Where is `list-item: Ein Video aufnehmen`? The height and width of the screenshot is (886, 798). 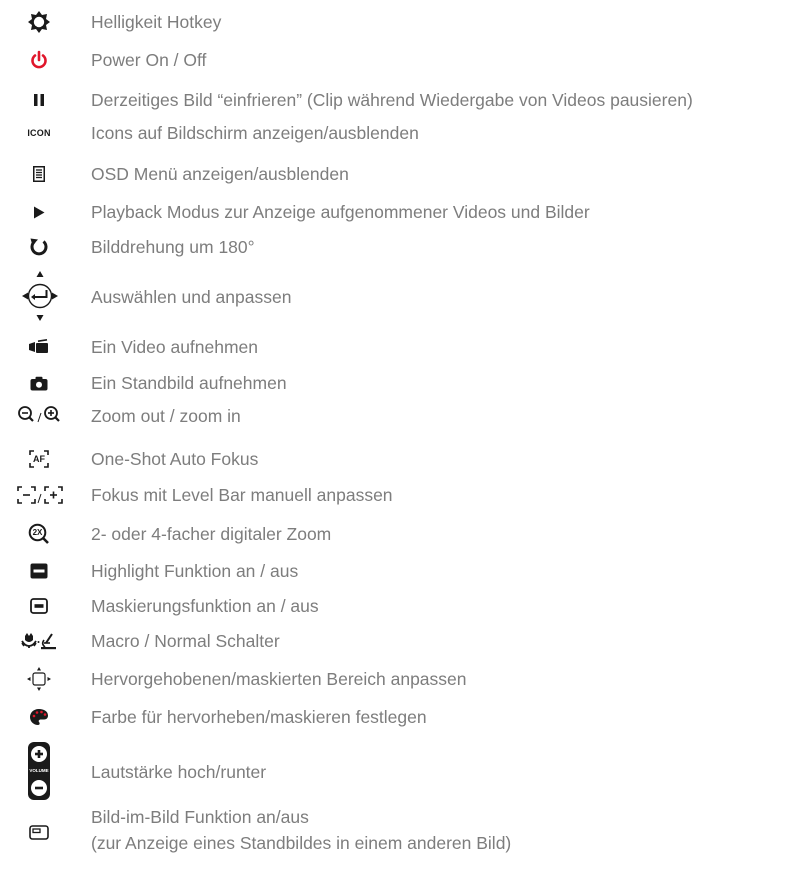
list-item: Ein Video aufnehmen is located at coordinates (399, 347).